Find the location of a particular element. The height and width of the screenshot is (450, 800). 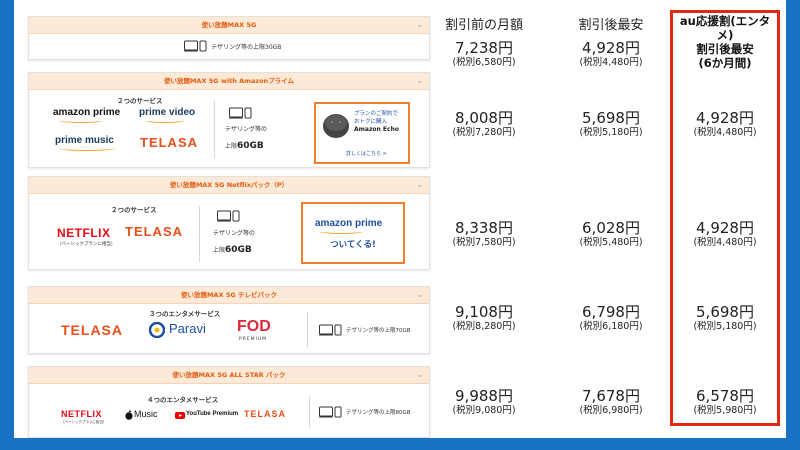

tether-info: テザリング等の上限30GB is located at coordinates (232, 46).